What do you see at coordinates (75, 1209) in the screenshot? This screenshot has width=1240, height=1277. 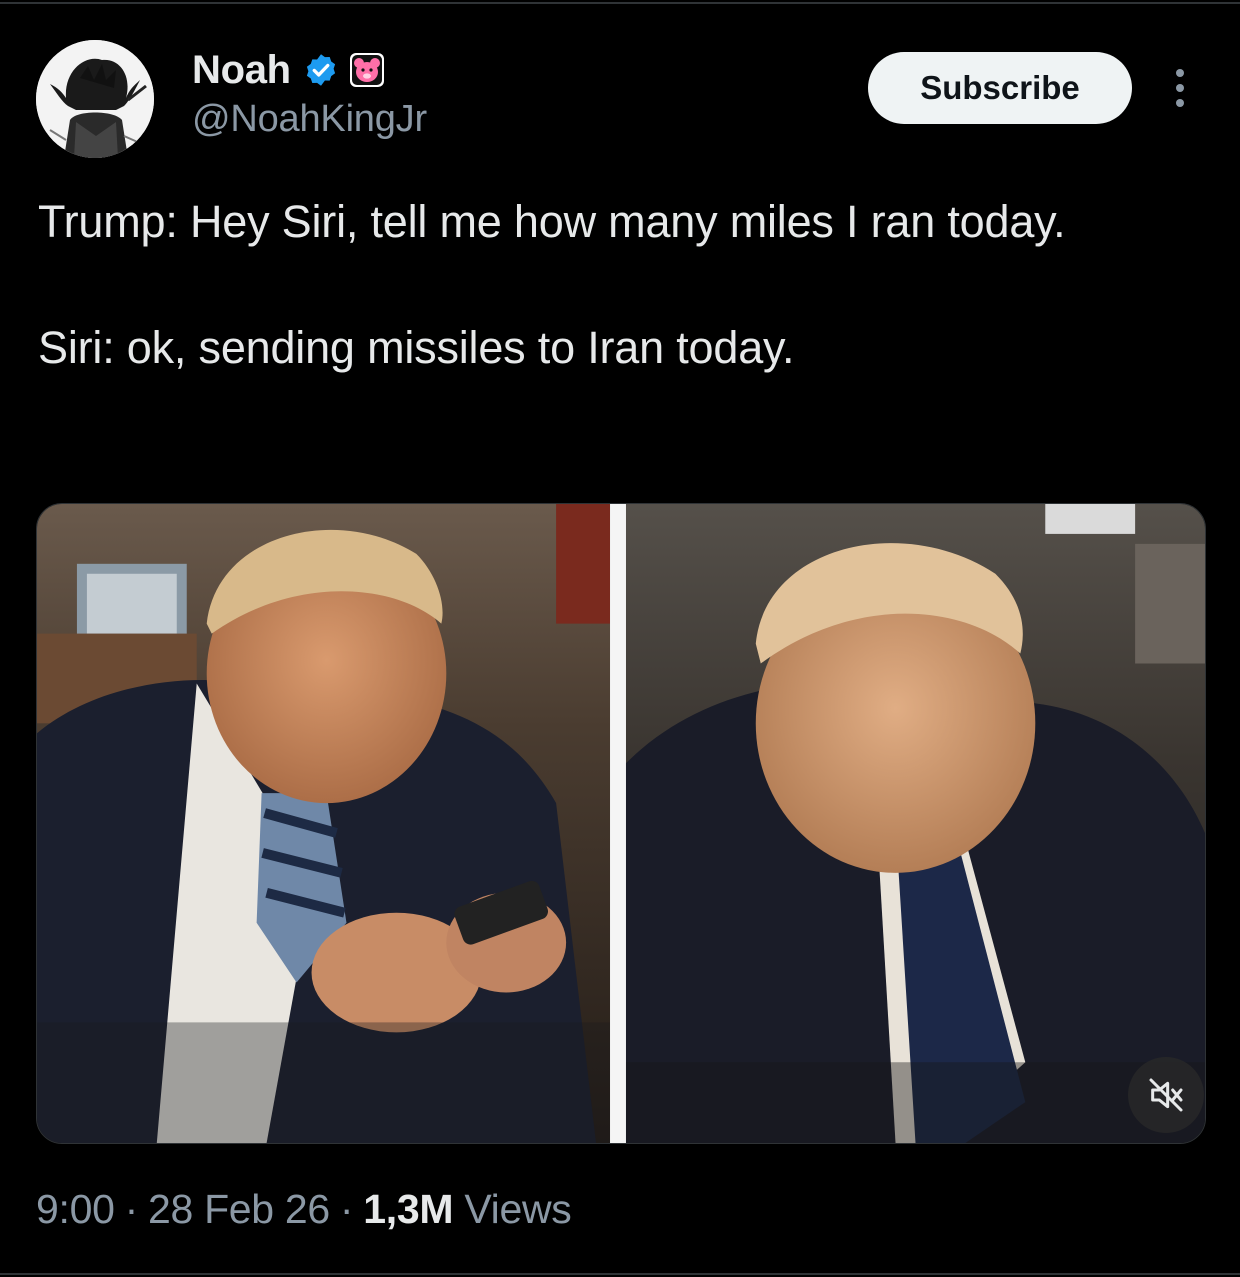 I see `tweet-time: 9:00` at bounding box center [75, 1209].